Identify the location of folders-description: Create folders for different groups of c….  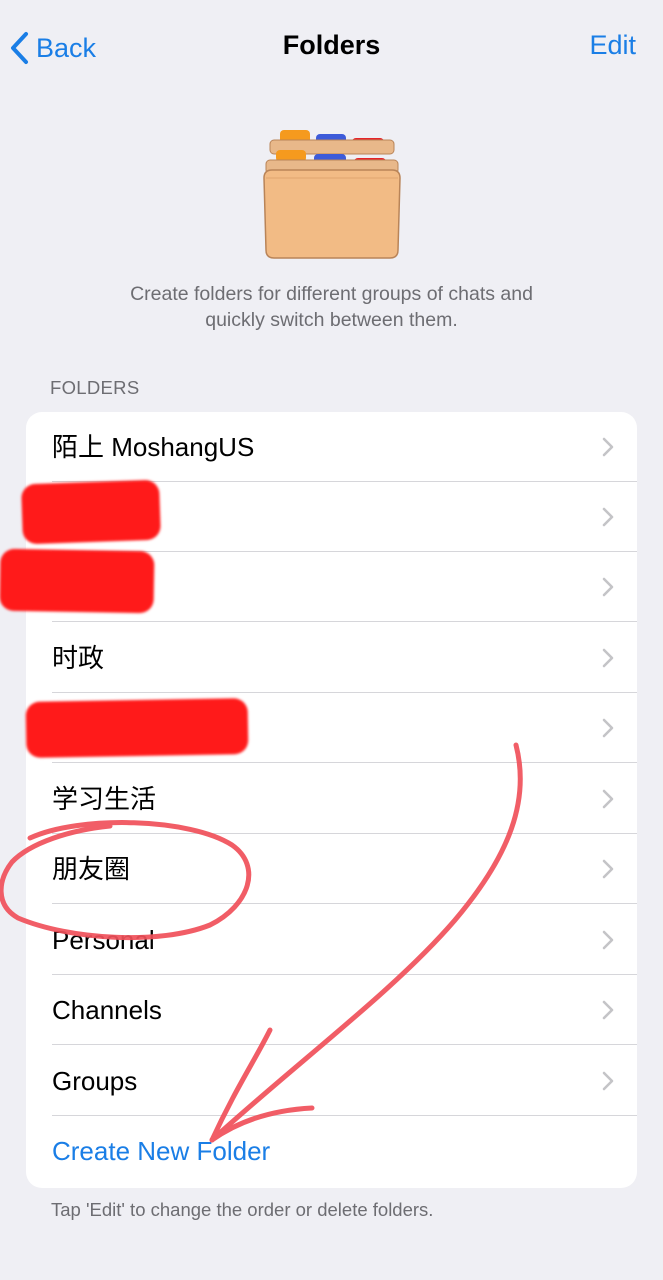
(331, 307).